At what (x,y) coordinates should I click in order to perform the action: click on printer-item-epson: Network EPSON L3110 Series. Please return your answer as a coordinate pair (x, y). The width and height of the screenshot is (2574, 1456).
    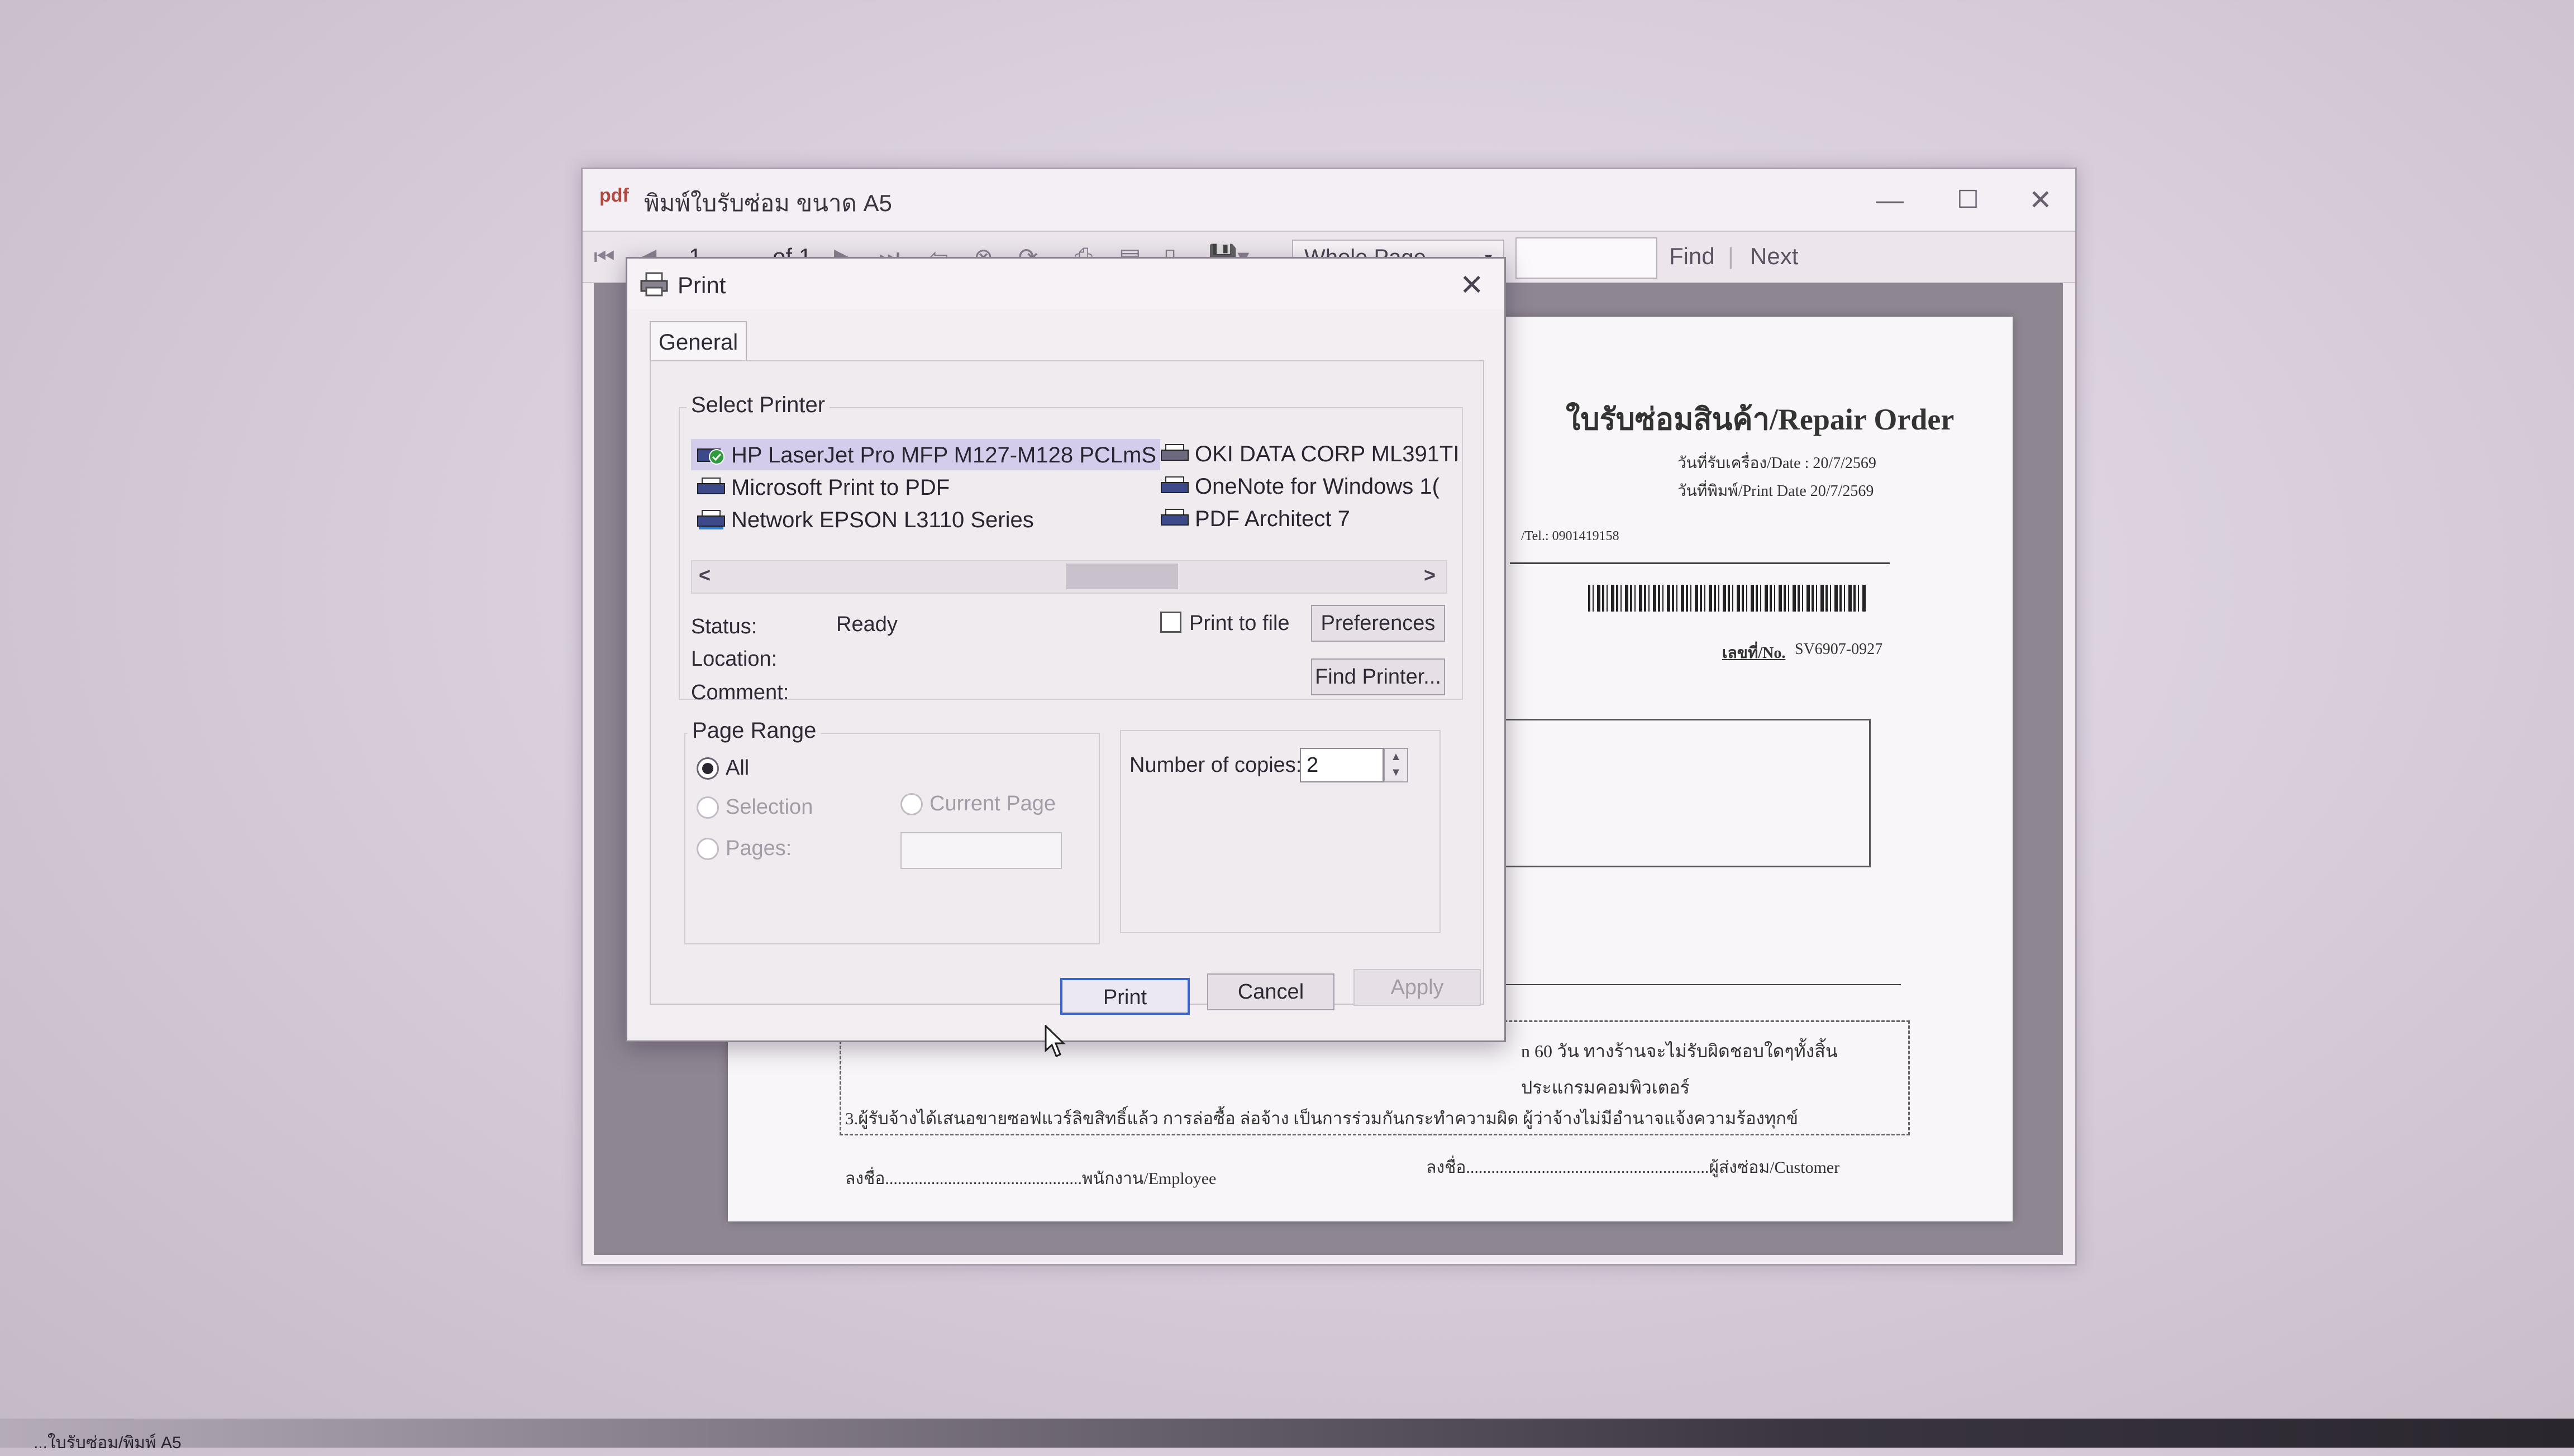
    Looking at the image, I should click on (865, 520).